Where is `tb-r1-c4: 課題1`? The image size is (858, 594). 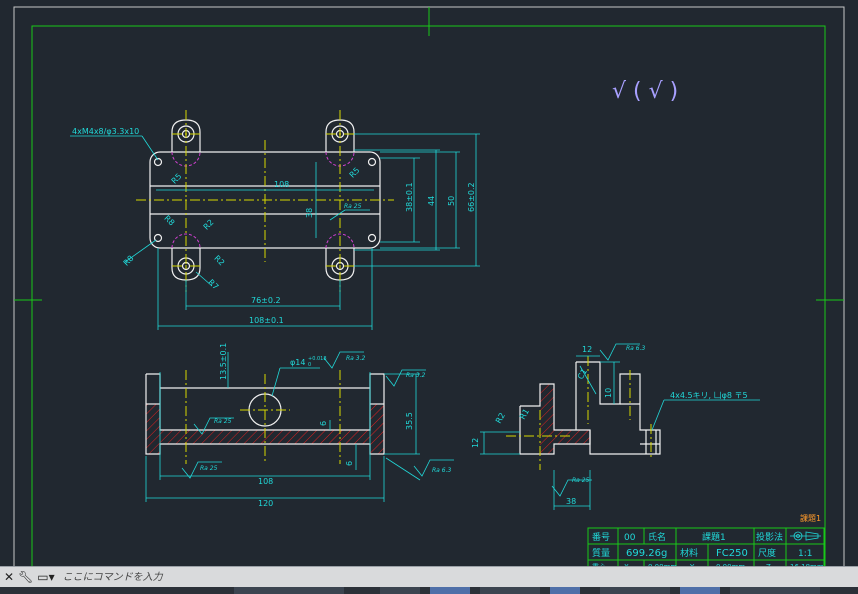
tb-r1-c4: 課題1 is located at coordinates (714, 537).